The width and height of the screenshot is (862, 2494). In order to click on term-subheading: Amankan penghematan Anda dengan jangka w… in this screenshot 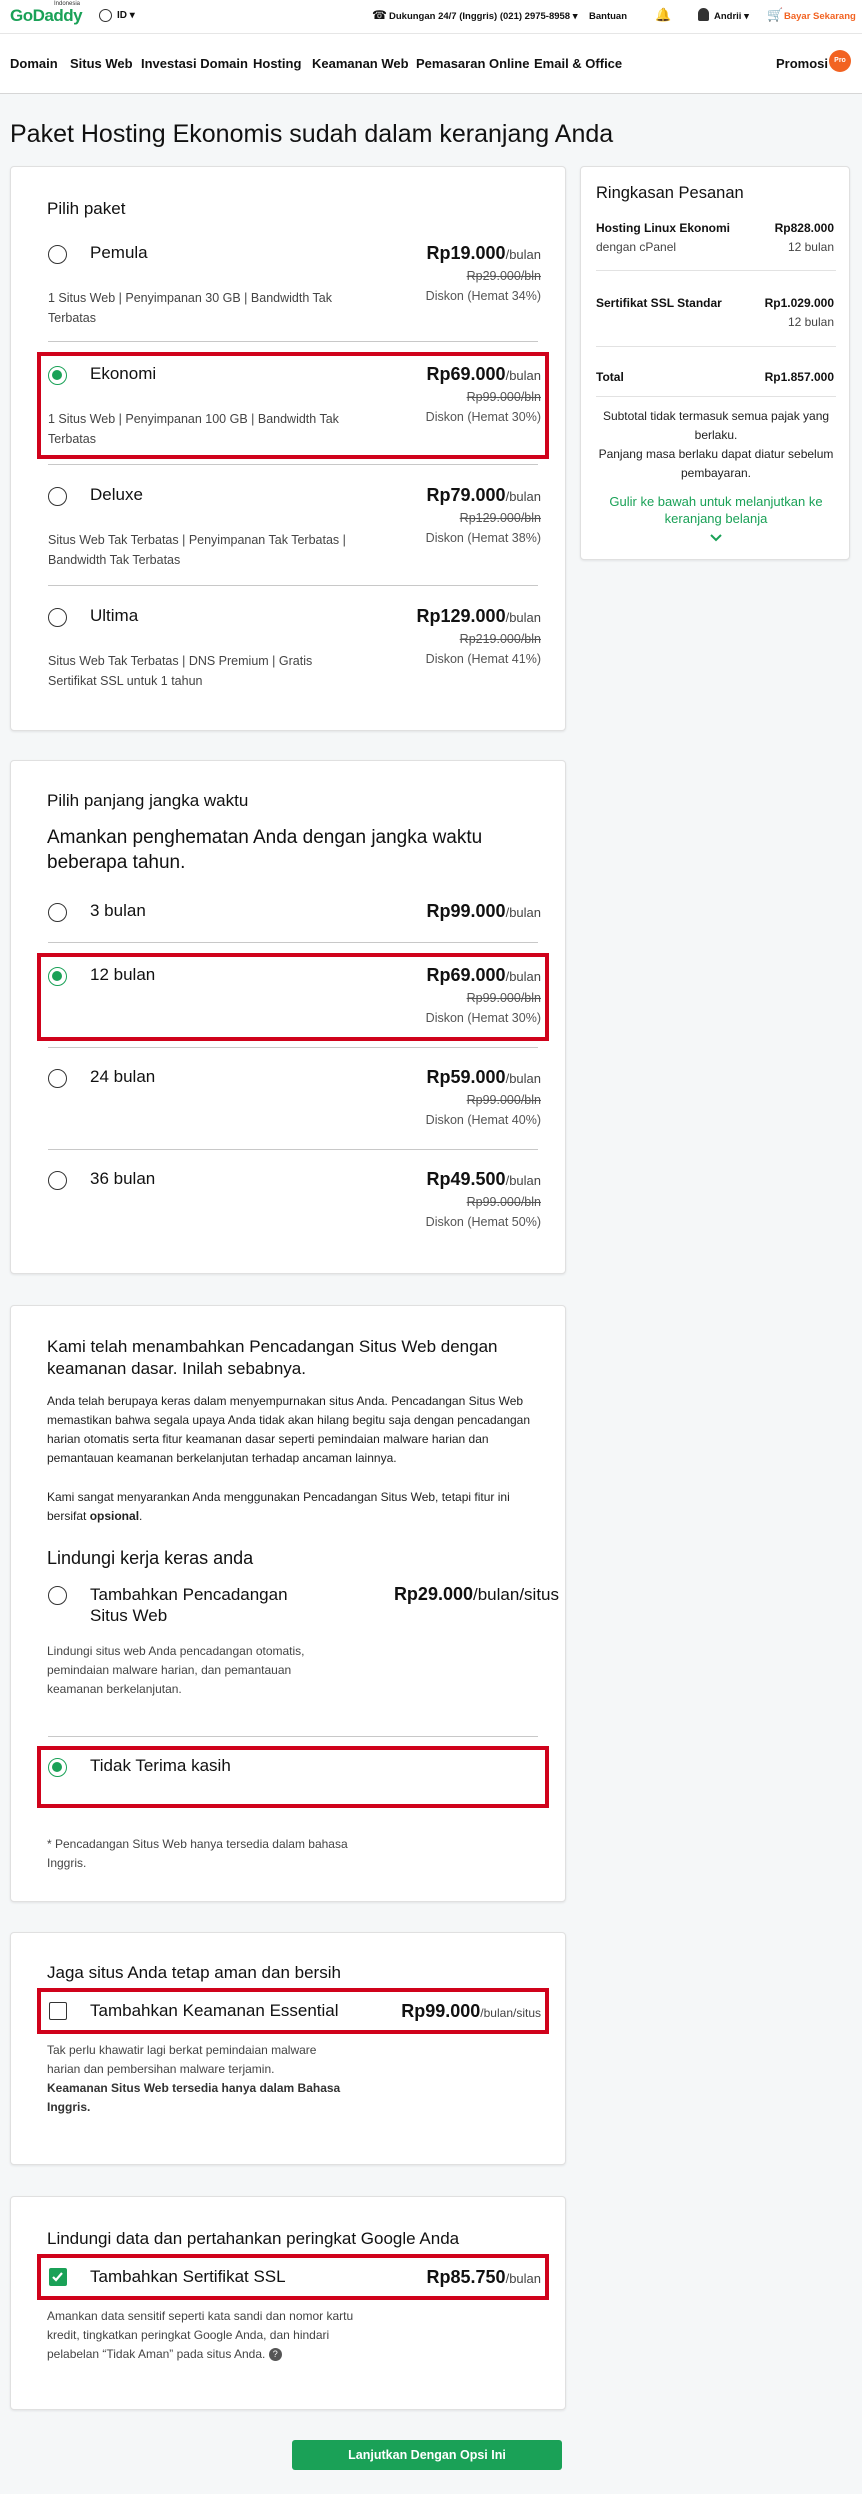, I will do `click(265, 850)`.